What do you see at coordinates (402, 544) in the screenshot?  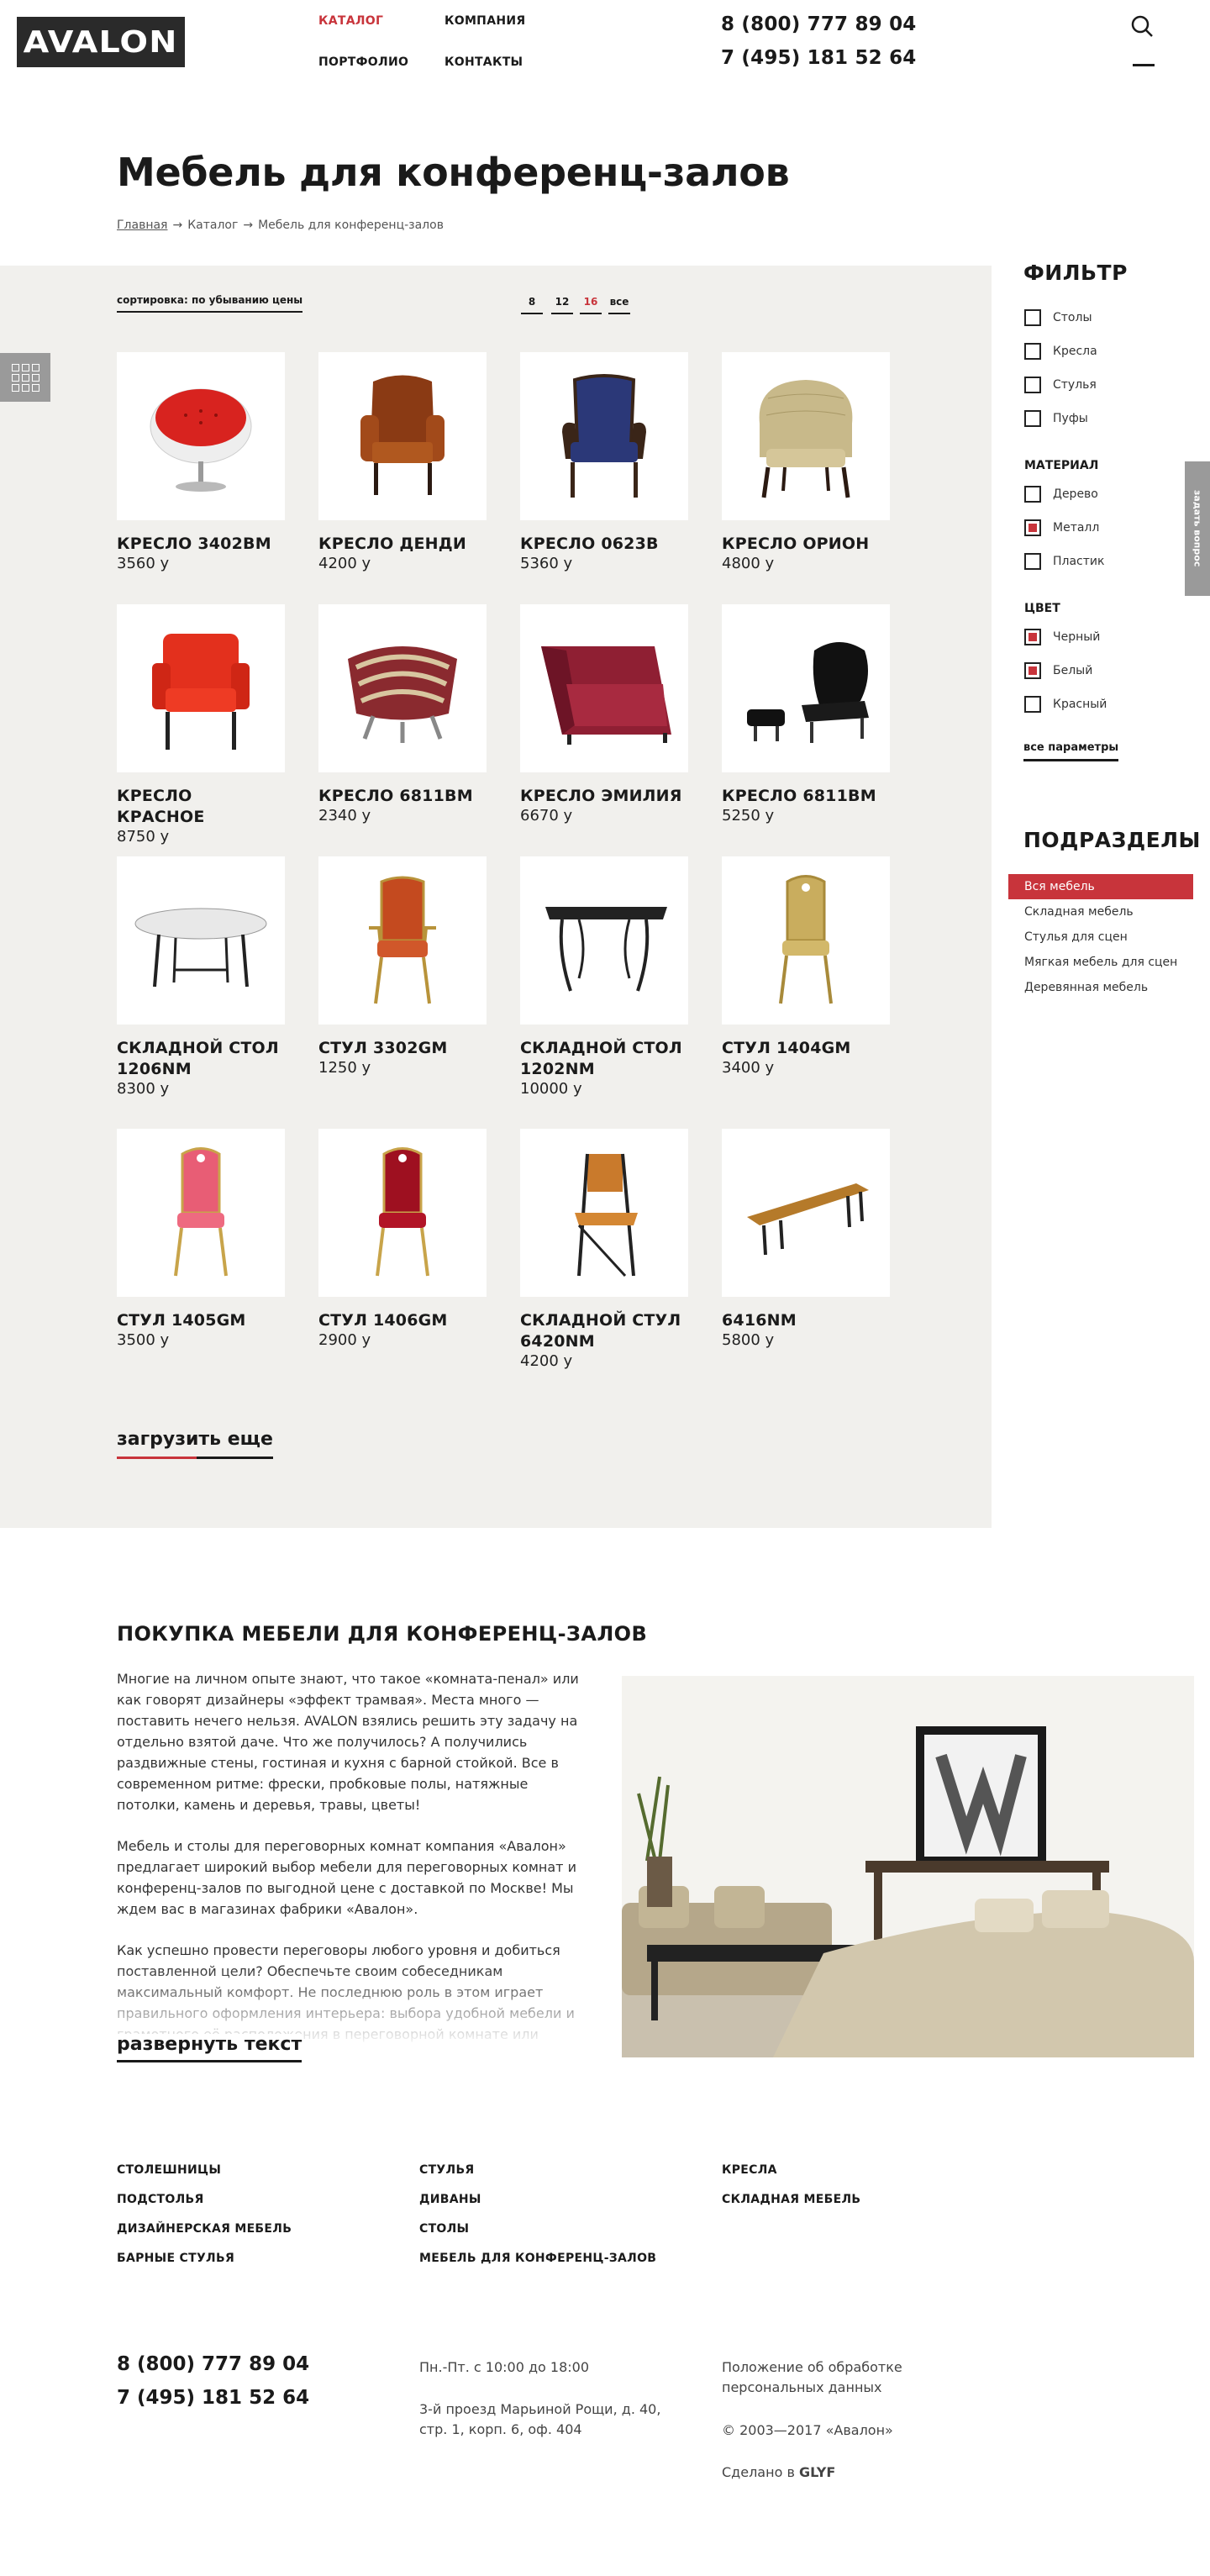 I see `product-name: КРЕСЛО ДЕНДИ` at bounding box center [402, 544].